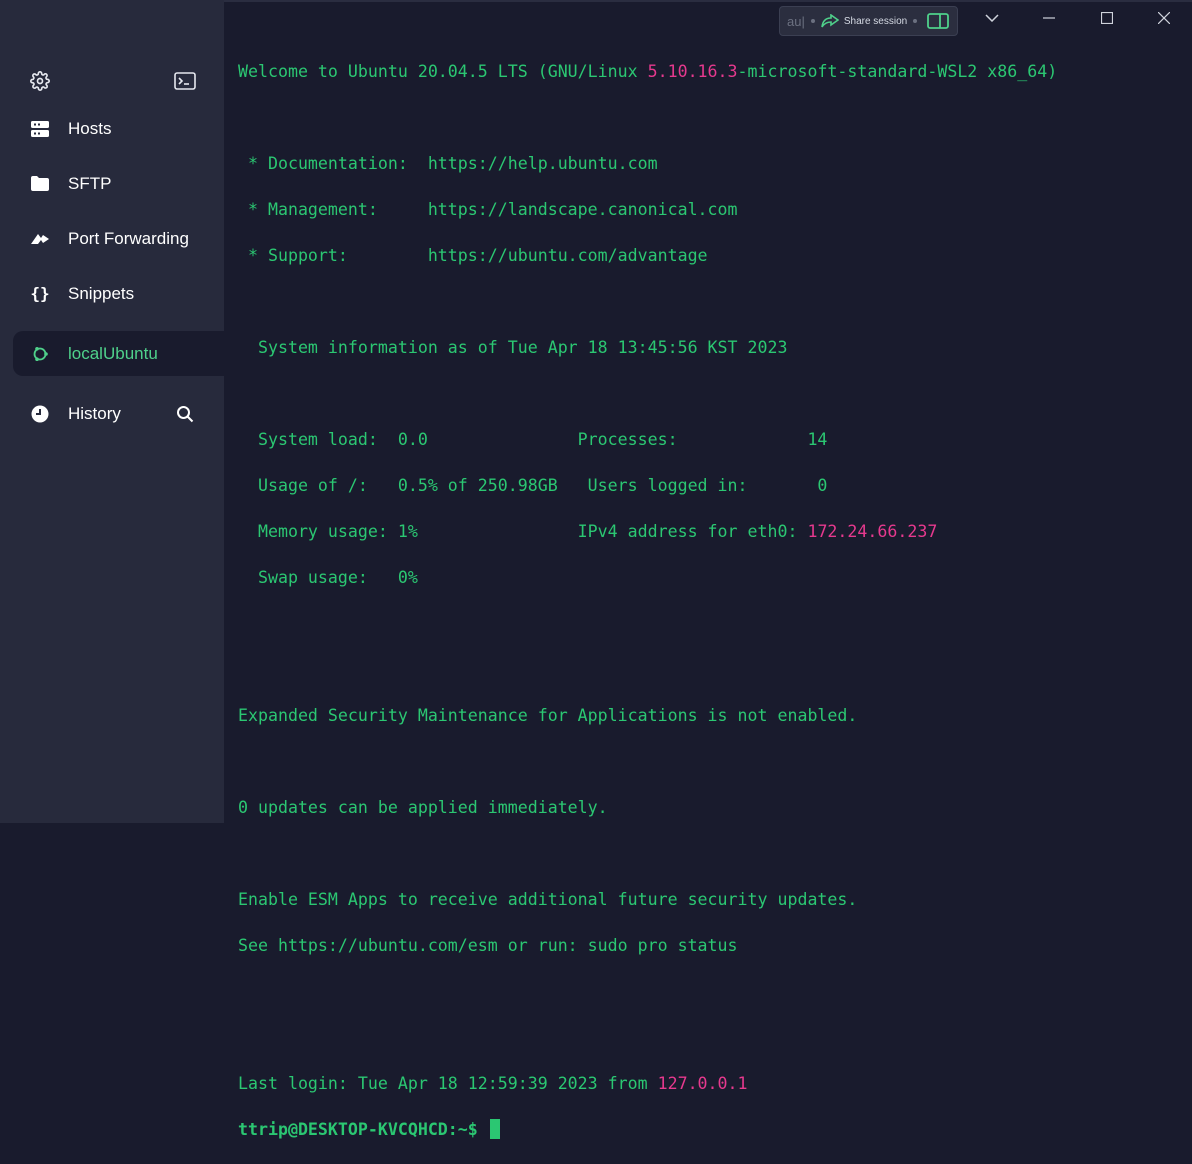 The width and height of the screenshot is (1192, 1164). I want to click on shell-prompt: ttrip@DESKTOP-KVCQHCD:~$, so click(363, 1129).